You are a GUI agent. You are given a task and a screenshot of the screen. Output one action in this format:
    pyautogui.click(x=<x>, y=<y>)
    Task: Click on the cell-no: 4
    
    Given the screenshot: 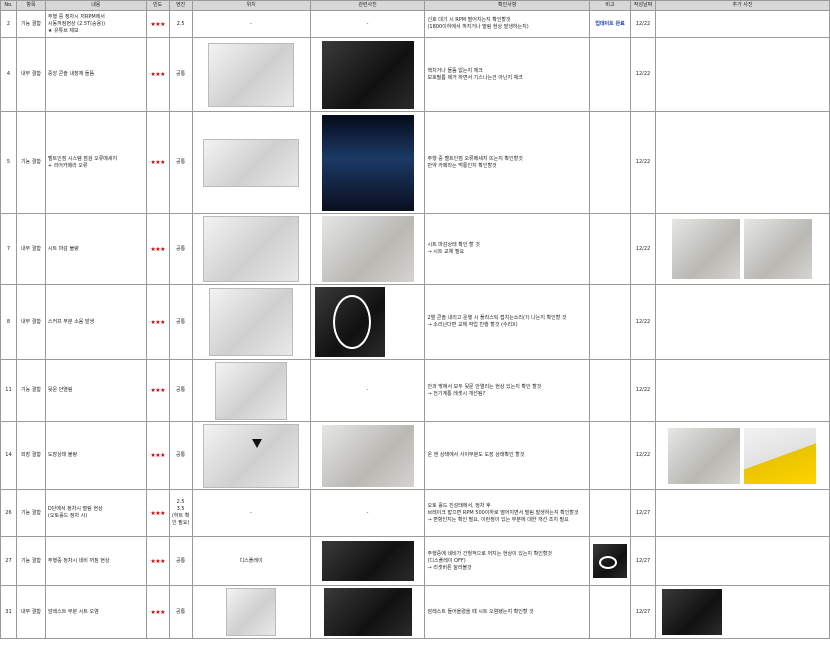 What is the action you would take?
    pyautogui.click(x=8, y=74)
    